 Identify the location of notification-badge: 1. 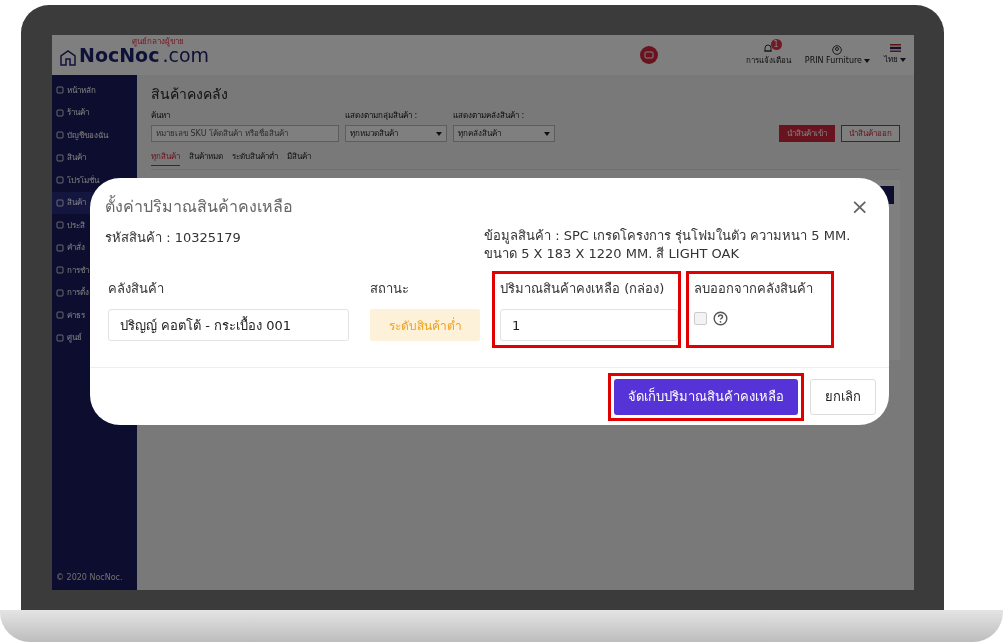
(776, 44).